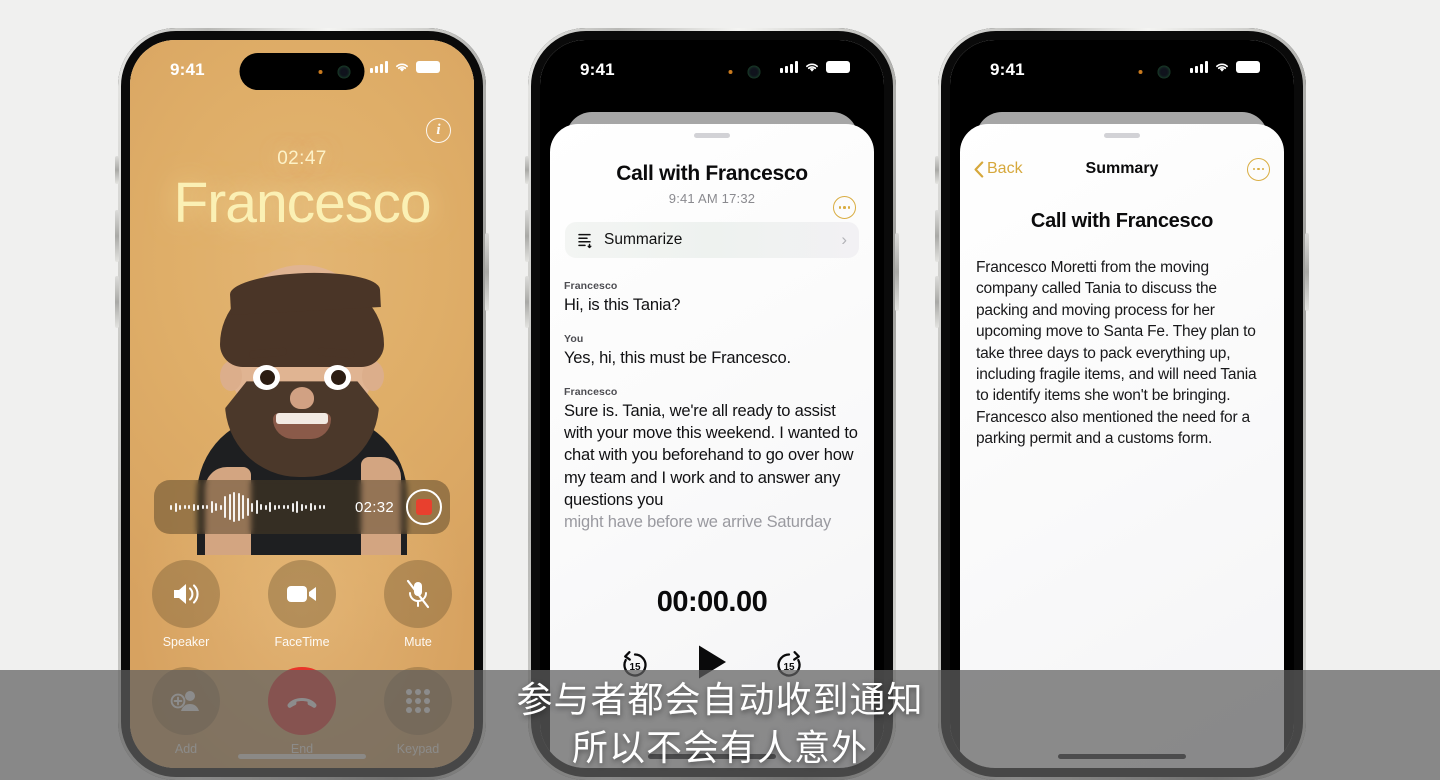 Image resolution: width=1440 pixels, height=780 pixels. What do you see at coordinates (720, 699) in the screenshot?
I see `subtitle-line-1: 参与者都会自动收到通知` at bounding box center [720, 699].